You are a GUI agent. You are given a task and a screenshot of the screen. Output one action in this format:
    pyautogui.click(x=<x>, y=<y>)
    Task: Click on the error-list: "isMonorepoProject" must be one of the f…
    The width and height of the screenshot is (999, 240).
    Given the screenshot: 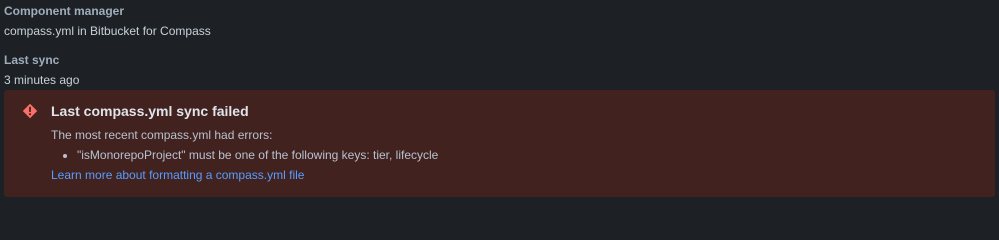 What is the action you would take?
    pyautogui.click(x=244, y=155)
    